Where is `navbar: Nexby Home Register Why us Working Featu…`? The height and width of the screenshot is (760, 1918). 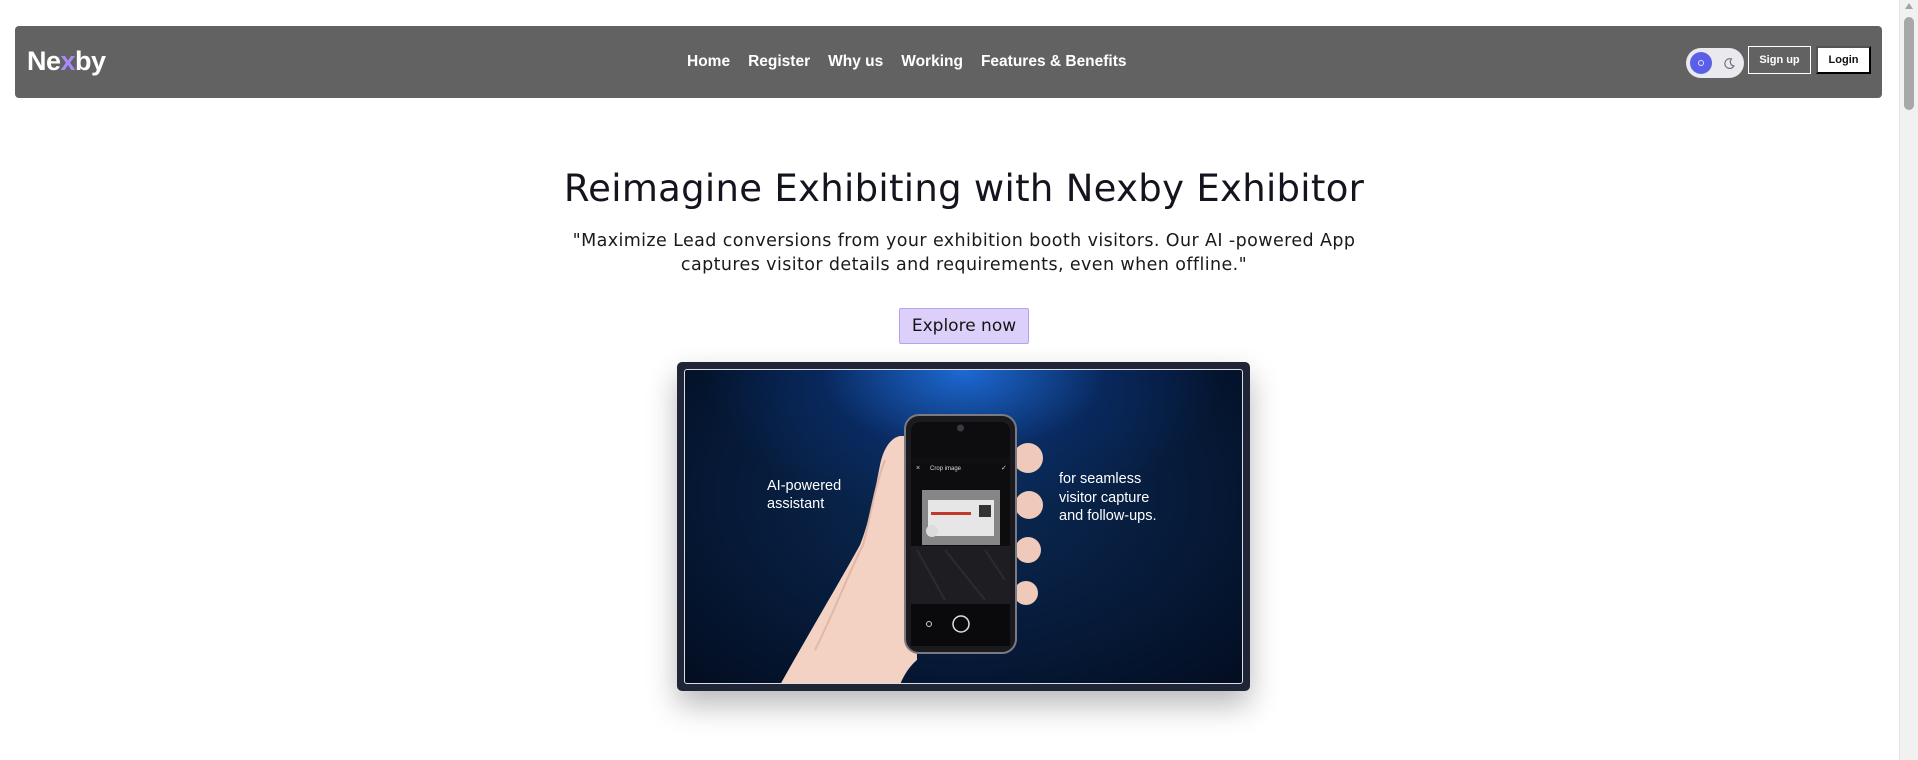 navbar: Nexby Home Register Why us Working Featu… is located at coordinates (948, 62).